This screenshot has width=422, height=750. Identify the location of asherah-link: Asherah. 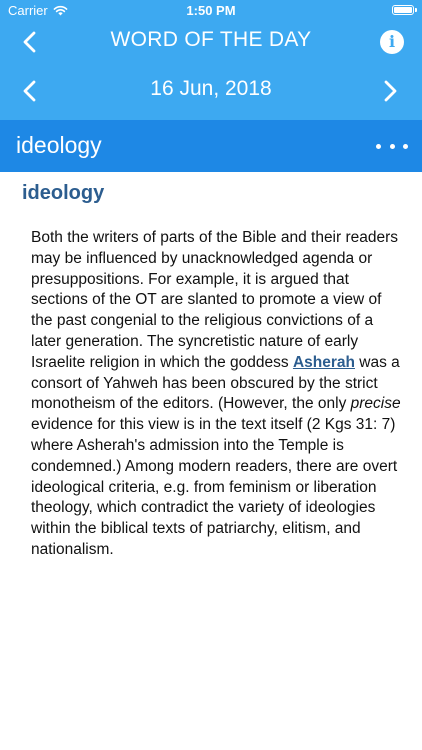
(324, 362).